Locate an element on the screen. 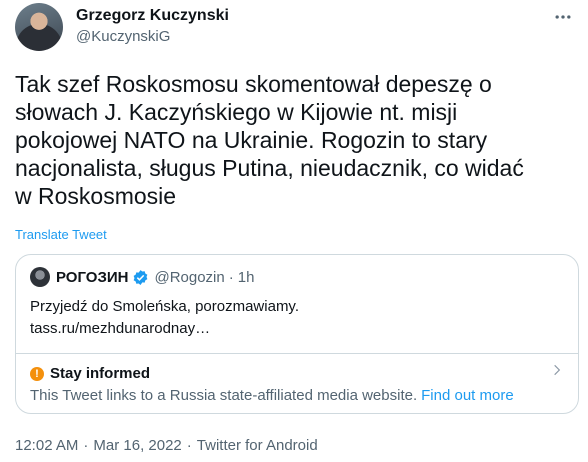 This screenshot has width=588, height=462. quoted-author-avatar is located at coordinates (40, 277).